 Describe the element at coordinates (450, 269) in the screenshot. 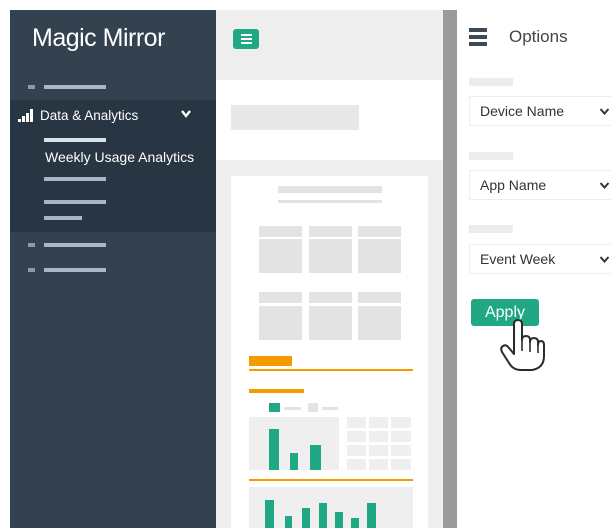

I see `panel-splitter` at that location.